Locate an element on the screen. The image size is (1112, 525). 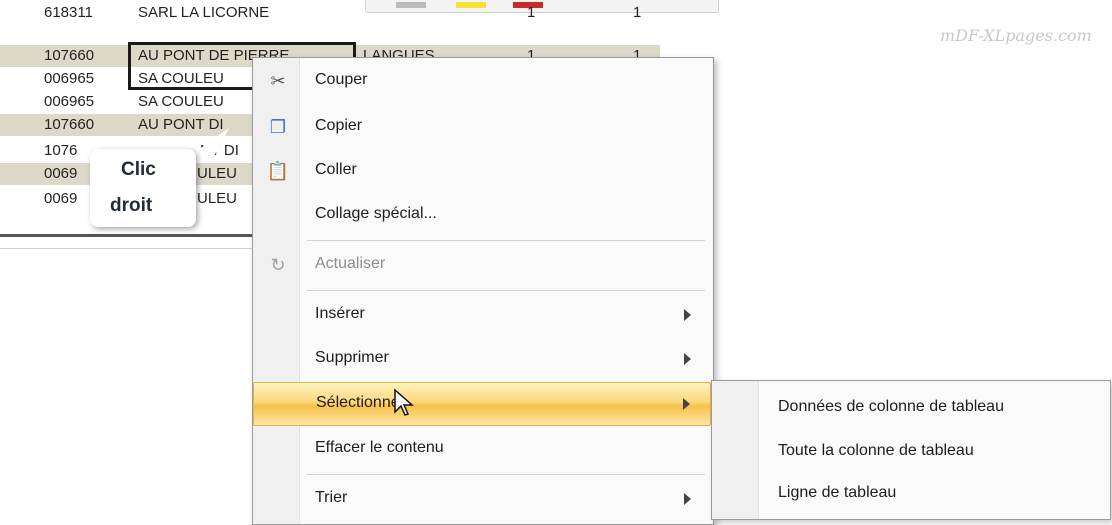
menu-item-label: Effacer le contenu is located at coordinates (379, 447).